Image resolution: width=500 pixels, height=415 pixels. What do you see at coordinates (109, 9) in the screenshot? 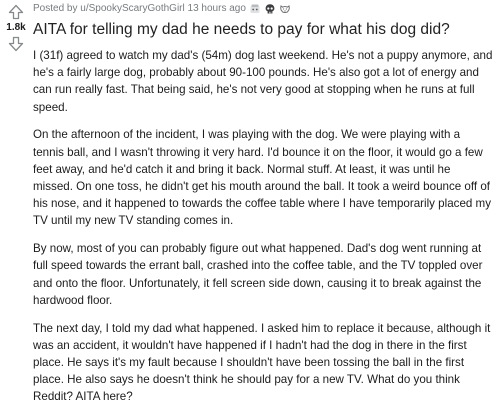
I see `posted-by: Posted by u/SpookyScaryGothGirl` at bounding box center [109, 9].